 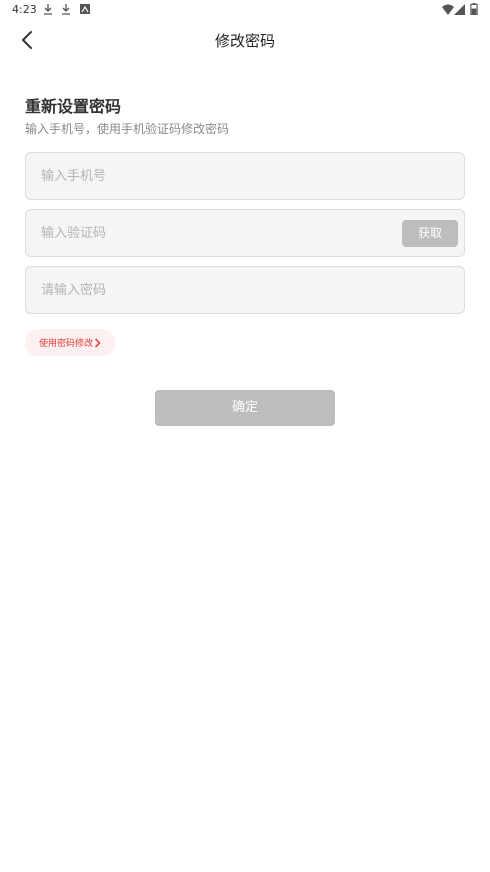 I want to click on signal-icon, so click(x=459, y=9).